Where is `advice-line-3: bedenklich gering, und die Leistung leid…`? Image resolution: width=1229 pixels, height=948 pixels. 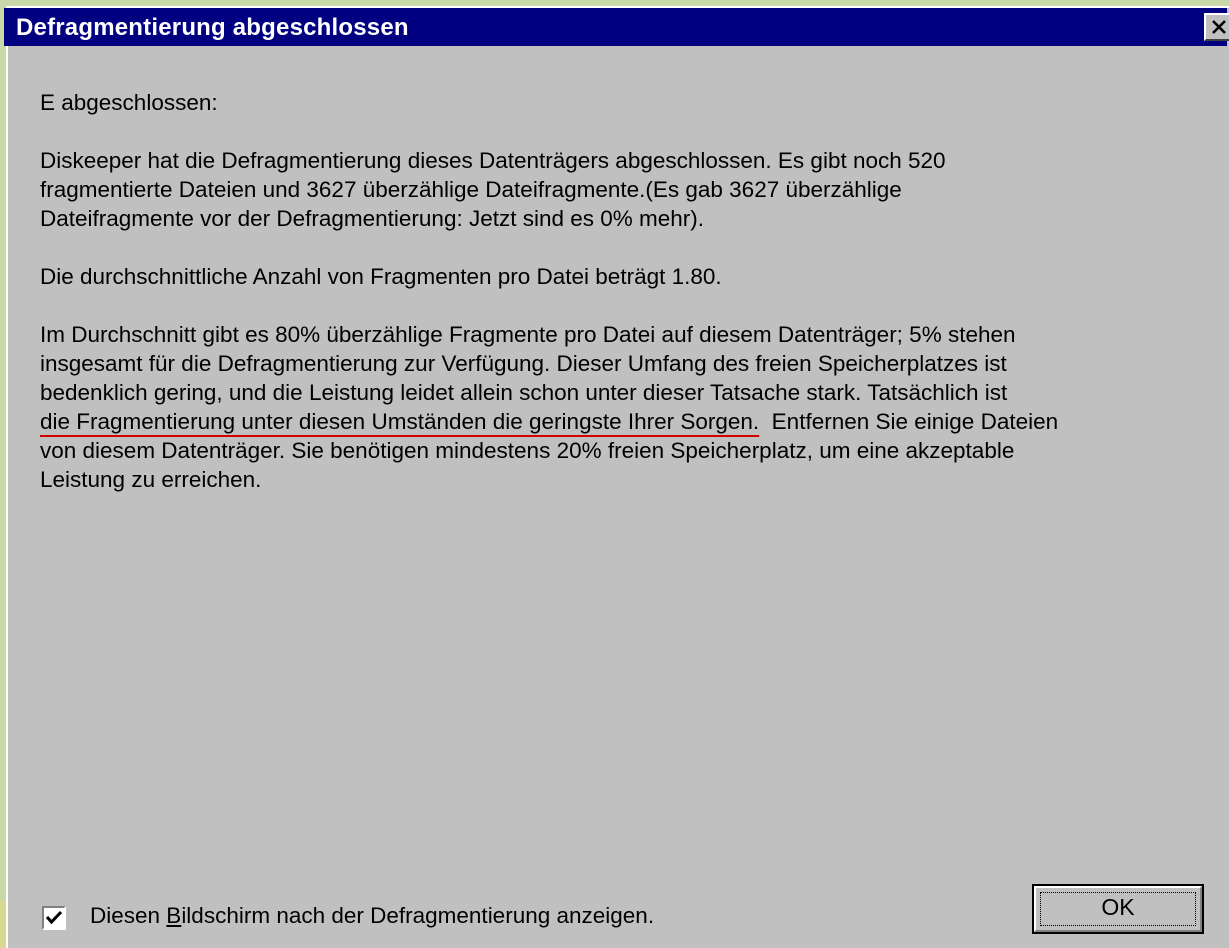
advice-line-3: bedenklich gering, und die Leistung leid… is located at coordinates (524, 392).